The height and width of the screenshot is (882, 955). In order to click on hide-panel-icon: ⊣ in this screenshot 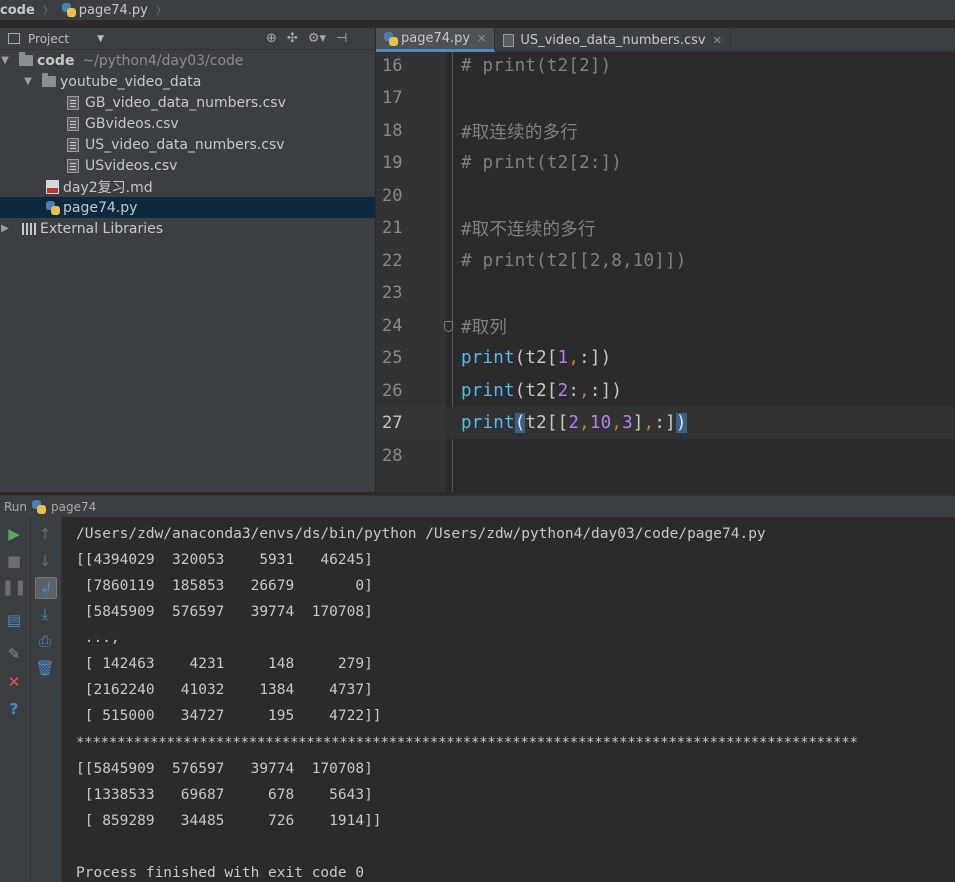, I will do `click(341, 38)`.